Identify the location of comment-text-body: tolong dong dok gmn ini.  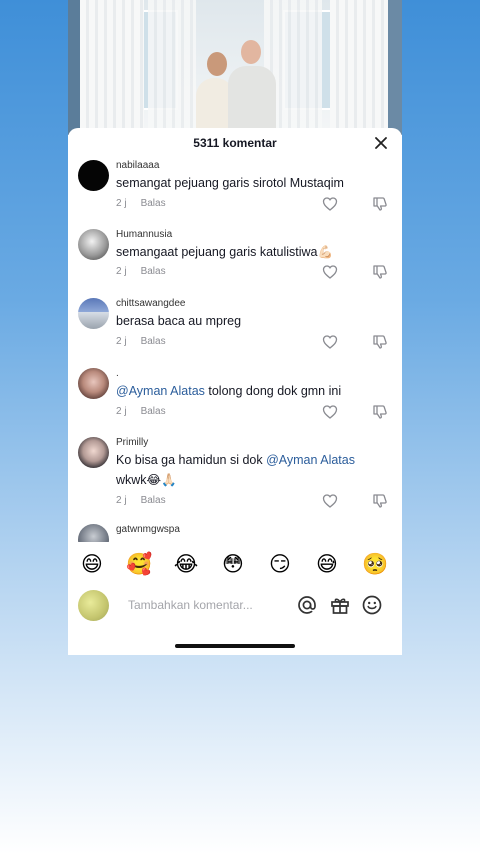
(273, 391).